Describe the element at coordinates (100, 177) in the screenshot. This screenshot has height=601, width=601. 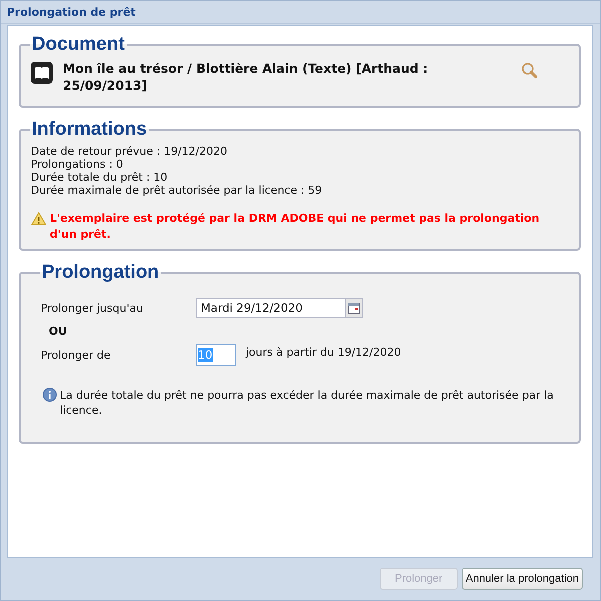
I see `info-text: Durée totale du prêt : 10` at that location.